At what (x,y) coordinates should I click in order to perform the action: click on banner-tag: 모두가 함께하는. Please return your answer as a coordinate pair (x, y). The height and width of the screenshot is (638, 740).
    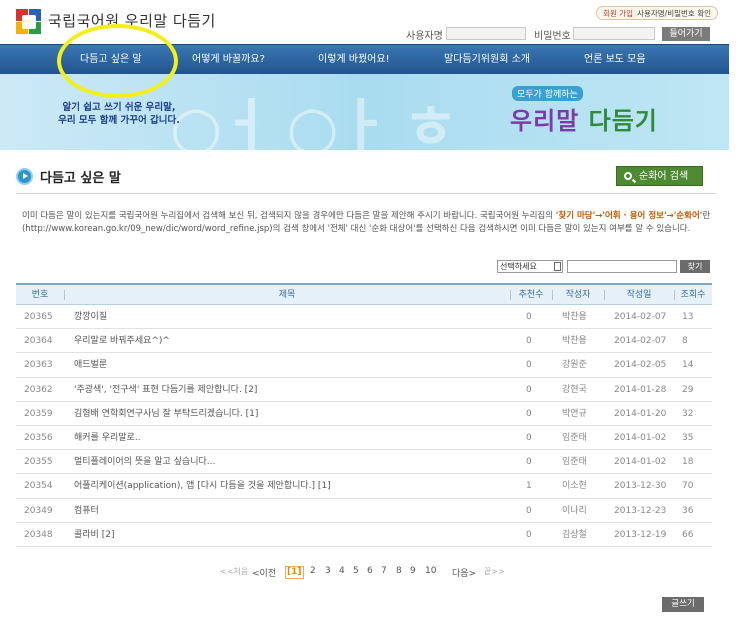
    Looking at the image, I should click on (547, 93).